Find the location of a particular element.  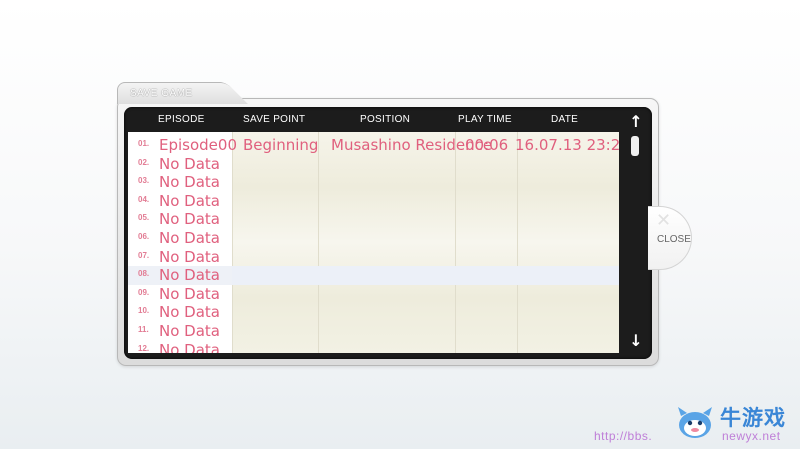

slot-number: 09. is located at coordinates (144, 292).